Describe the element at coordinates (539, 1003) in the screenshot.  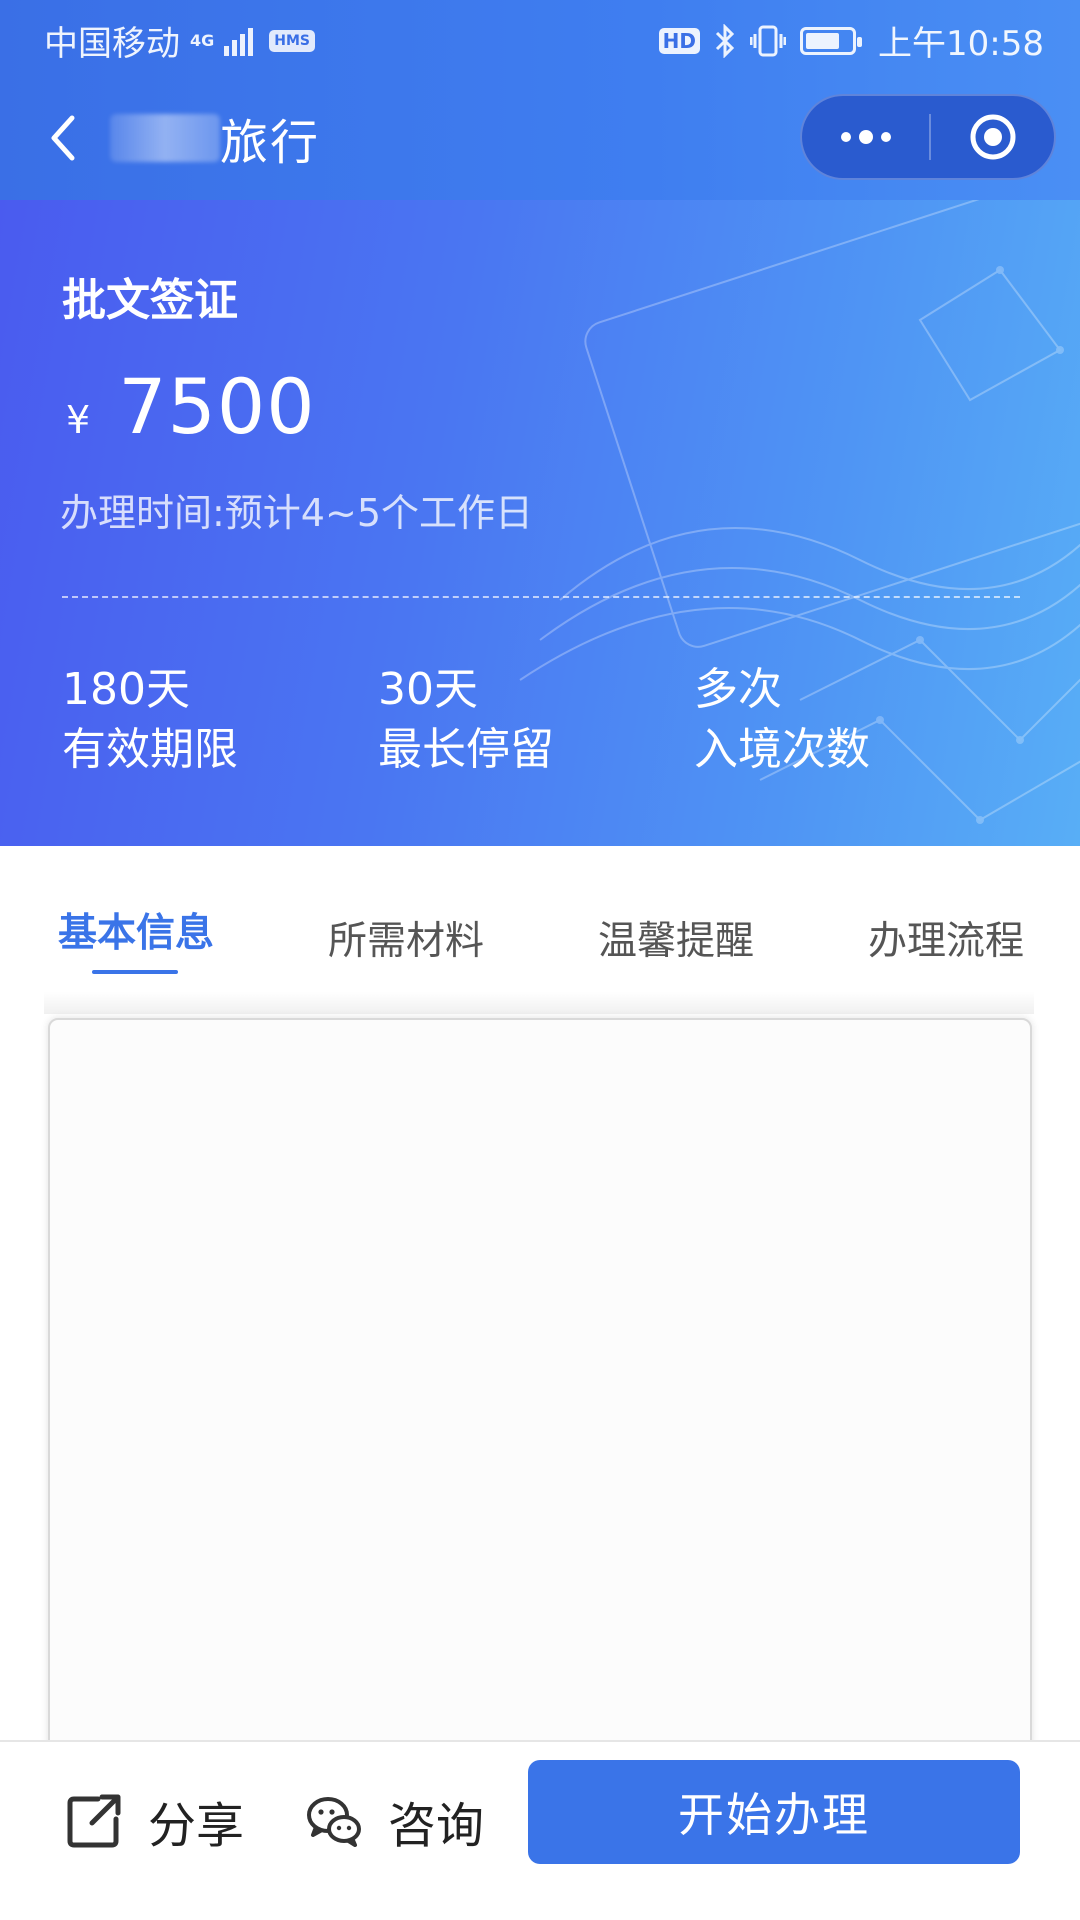
I see `card-top-shadow` at that location.